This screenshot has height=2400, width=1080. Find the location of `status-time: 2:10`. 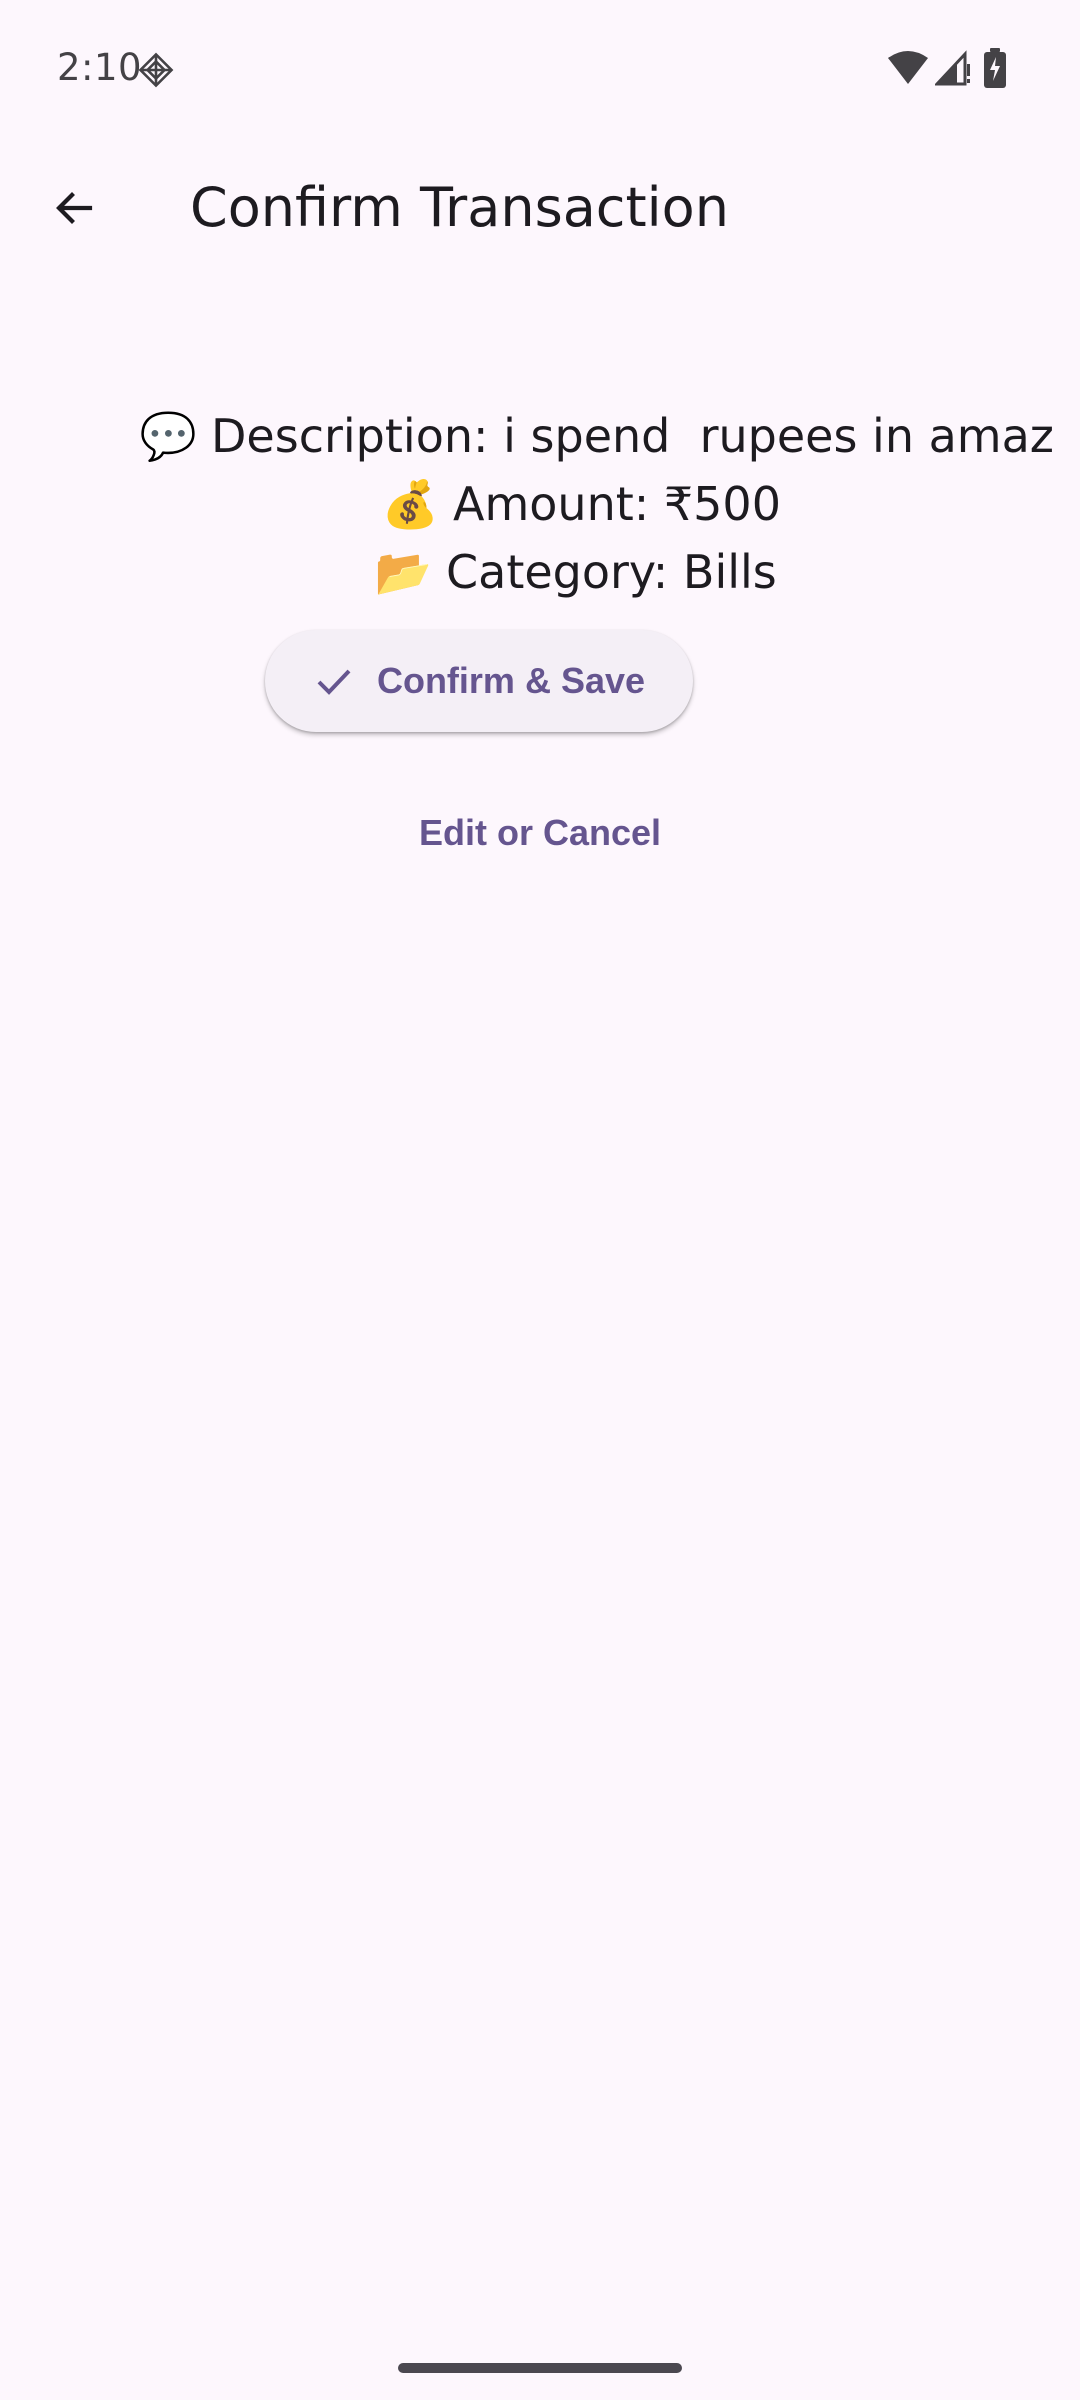

status-time: 2:10 is located at coordinates (100, 67).